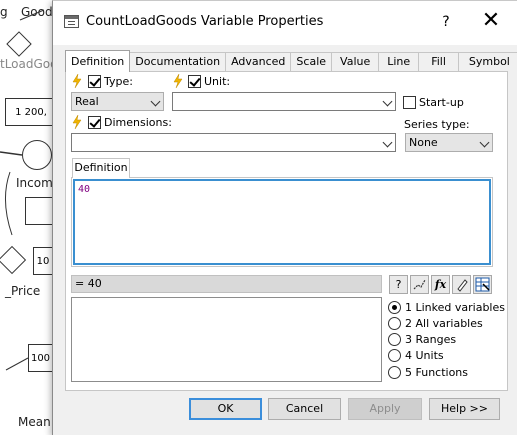 The width and height of the screenshot is (517, 435). What do you see at coordinates (491, 22) in the screenshot?
I see `close-button: ✕` at bounding box center [491, 22].